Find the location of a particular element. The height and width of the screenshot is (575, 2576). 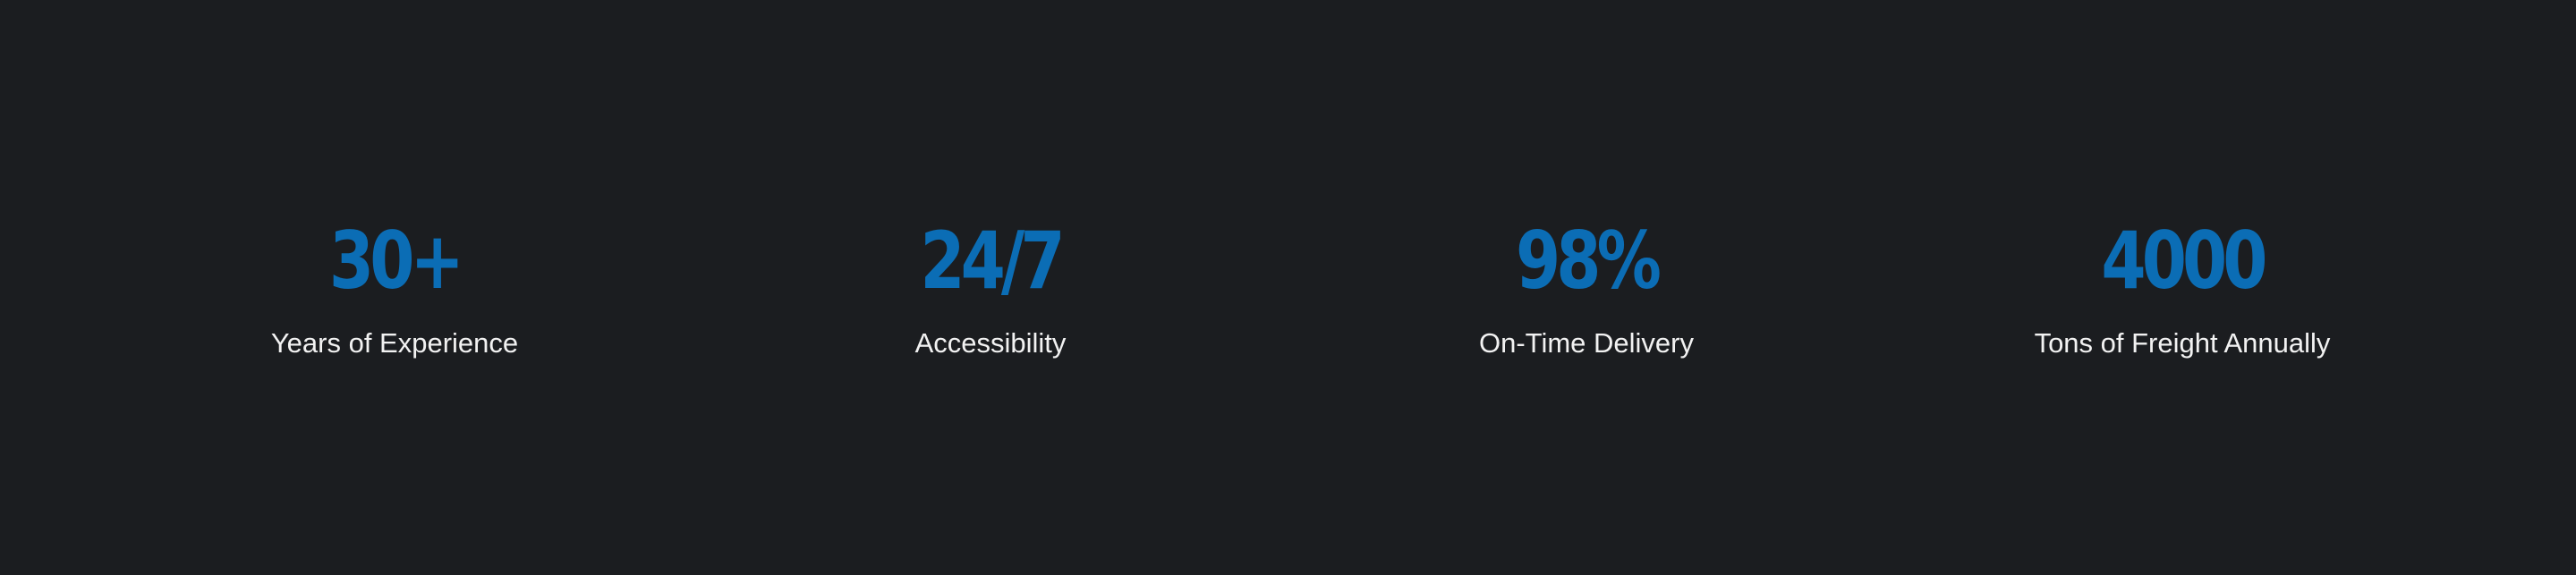

stat-label: Tons of Freight Annually is located at coordinates (2182, 343).